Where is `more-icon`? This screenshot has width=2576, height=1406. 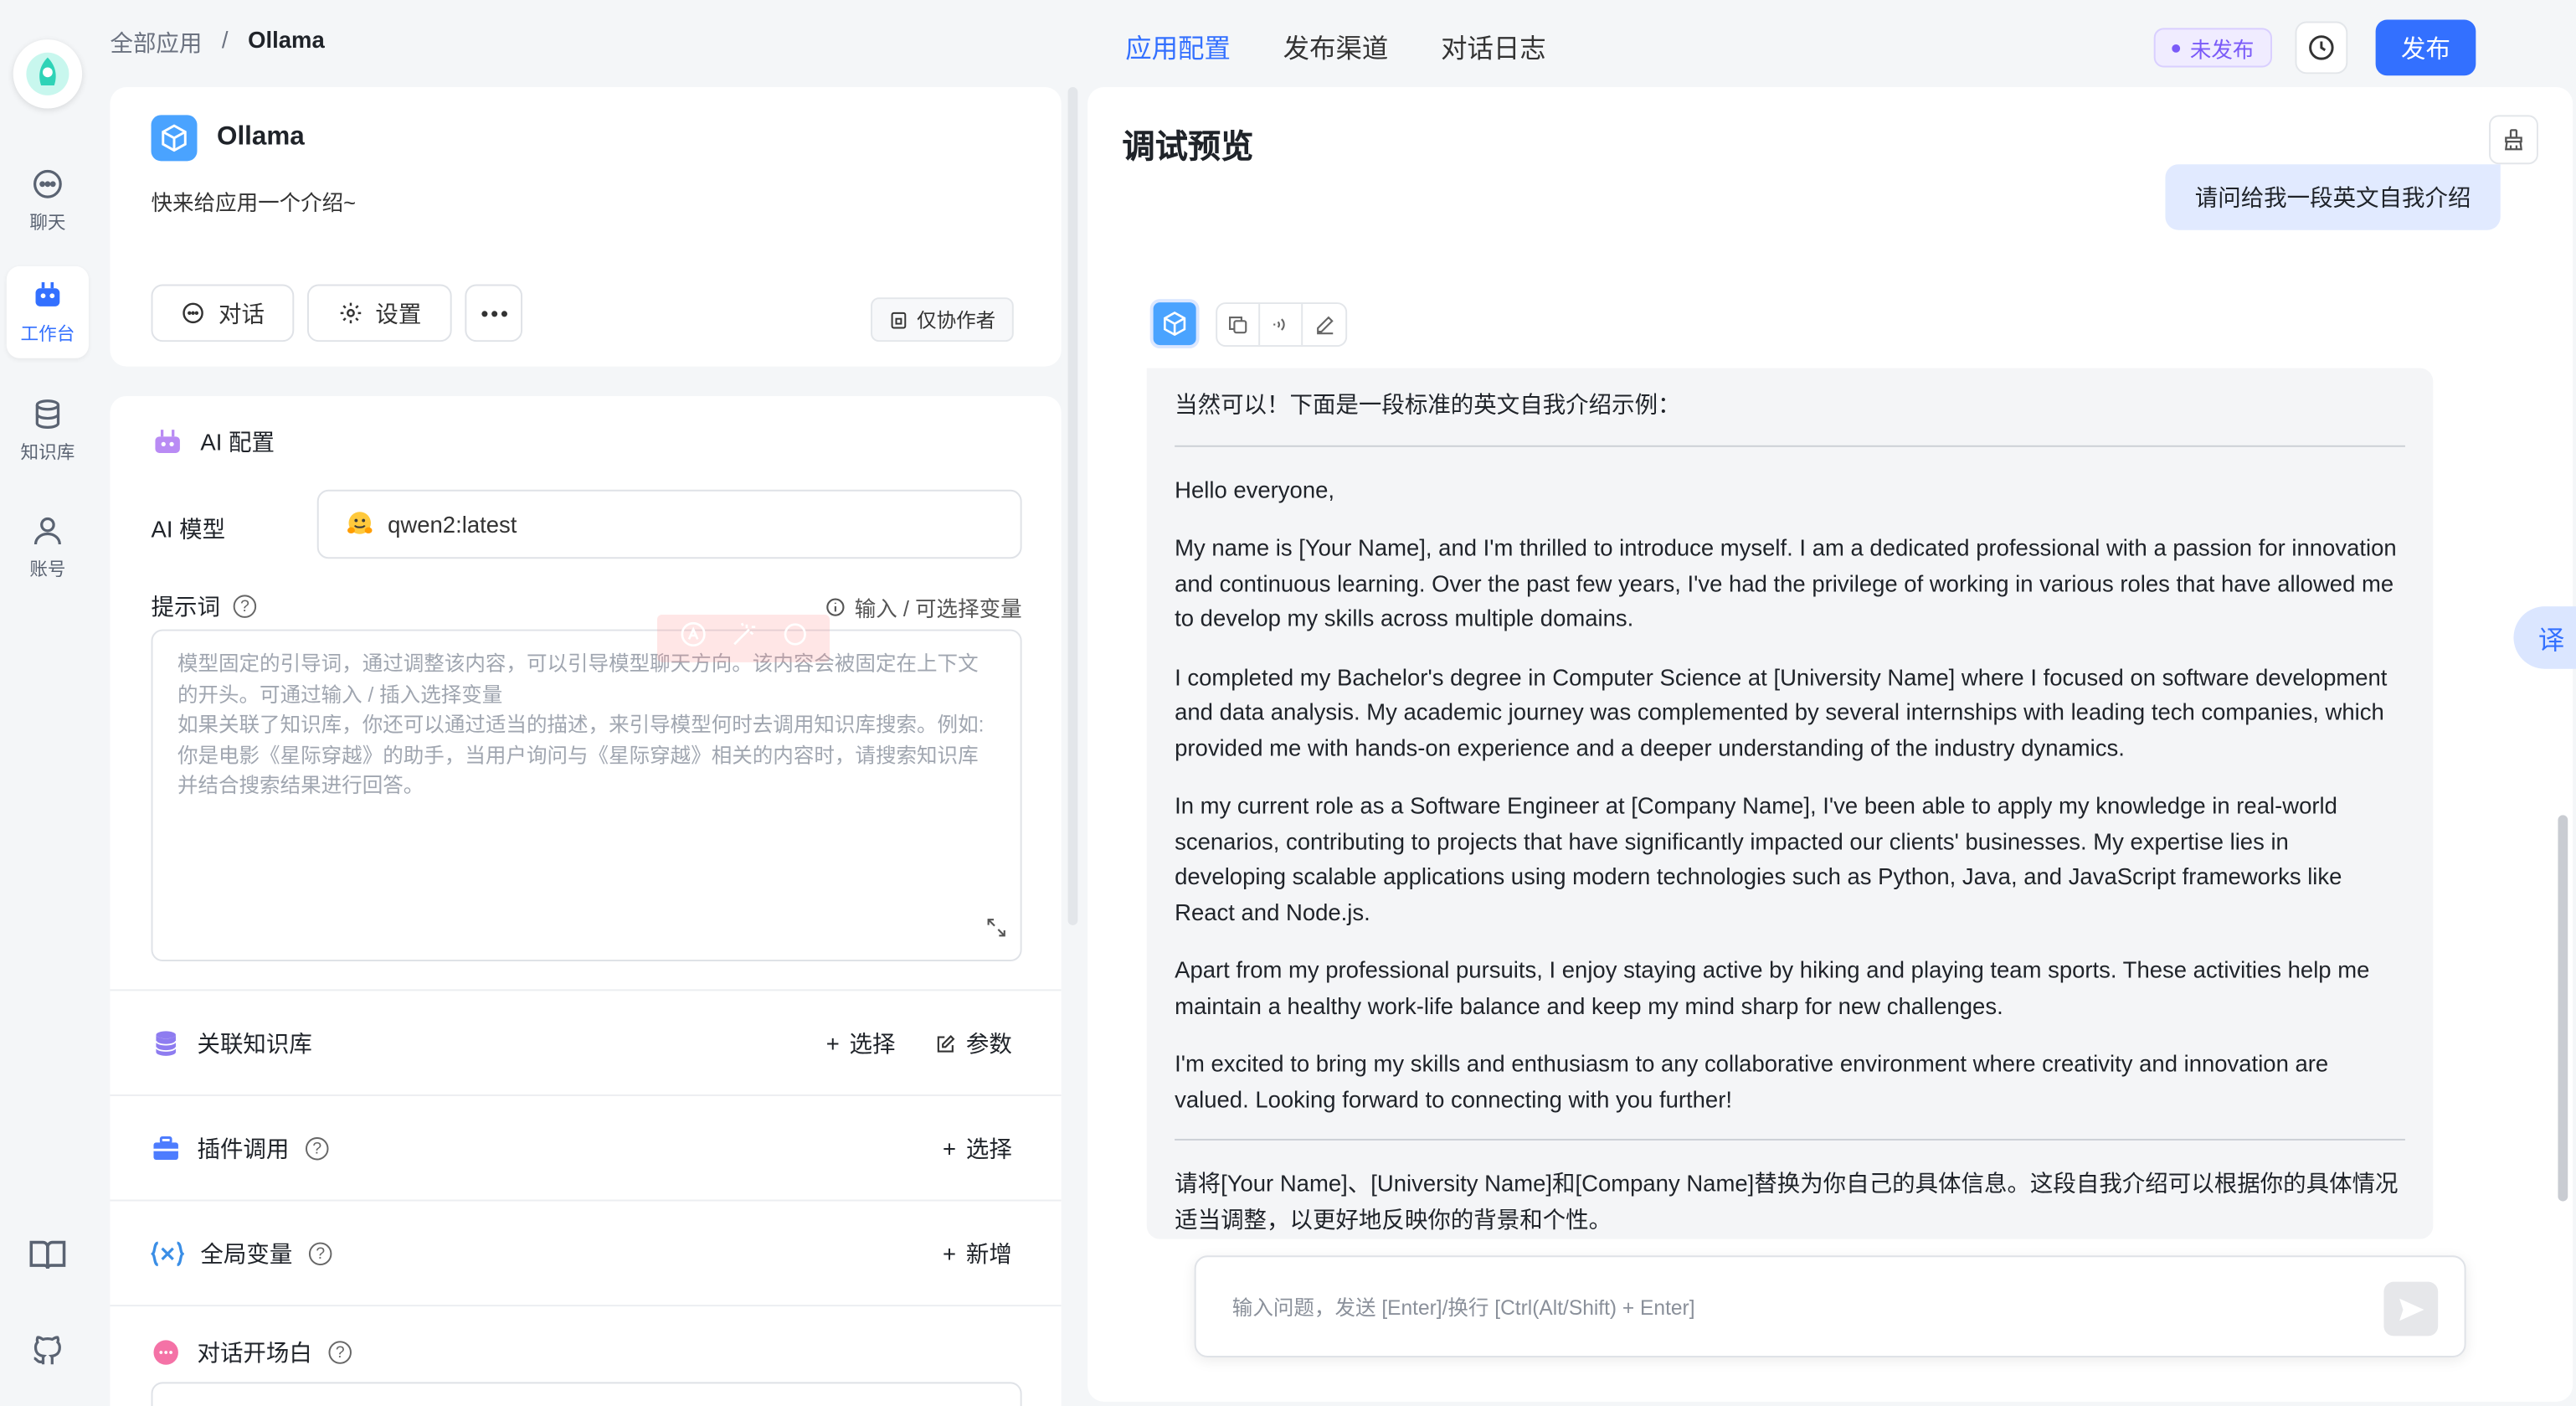 more-icon is located at coordinates (494, 313).